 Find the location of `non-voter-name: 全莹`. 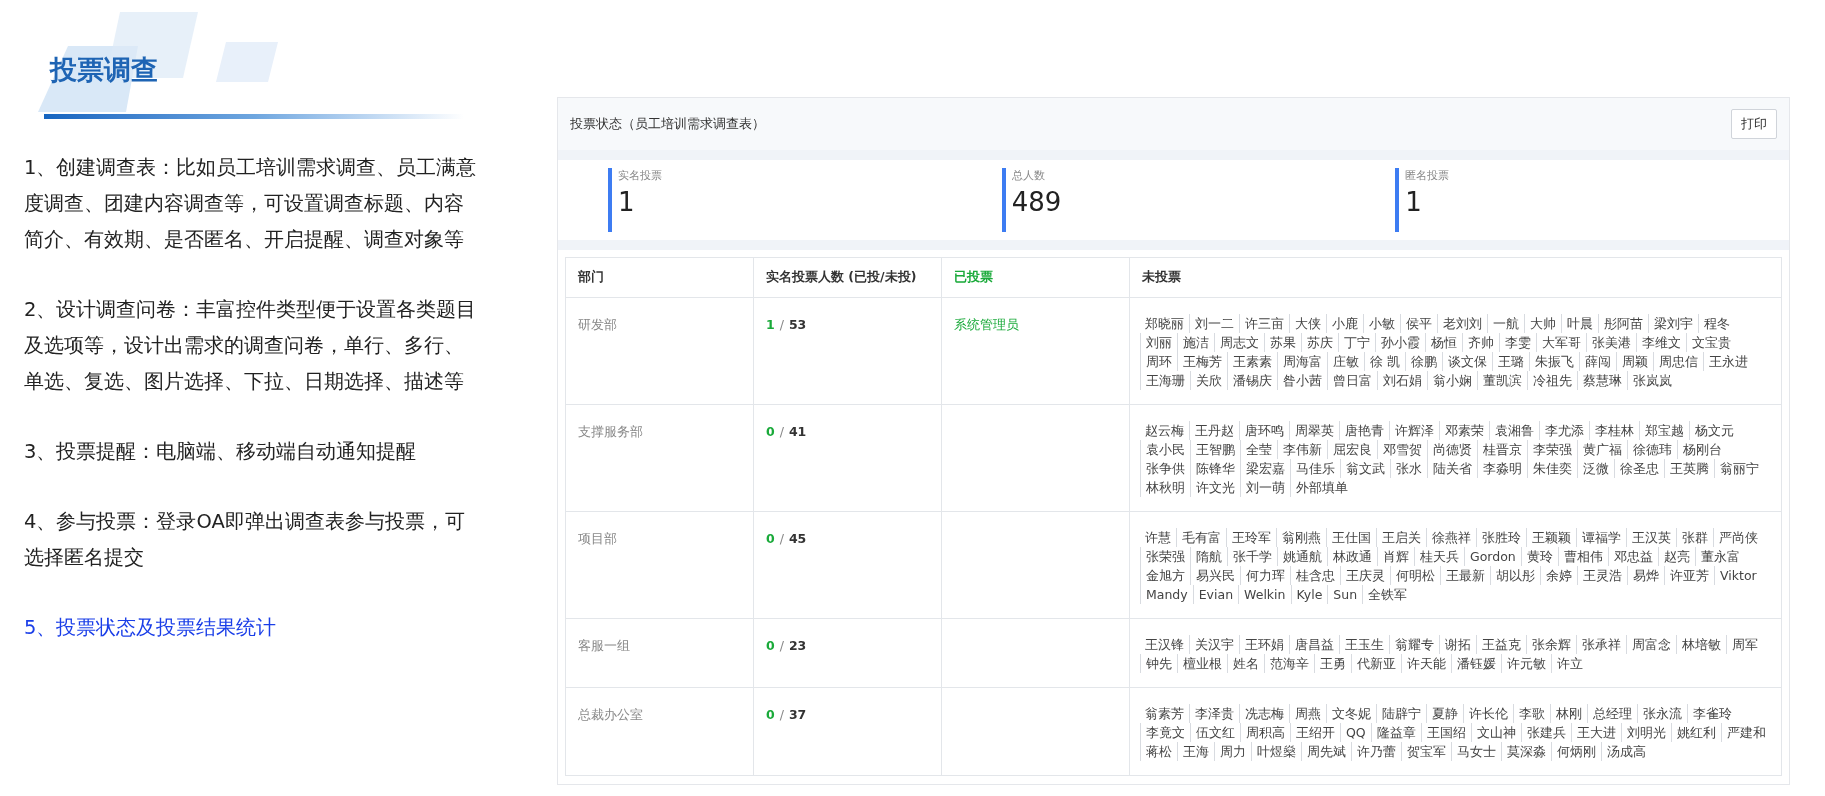

non-voter-name: 全莹 is located at coordinates (1258, 449).